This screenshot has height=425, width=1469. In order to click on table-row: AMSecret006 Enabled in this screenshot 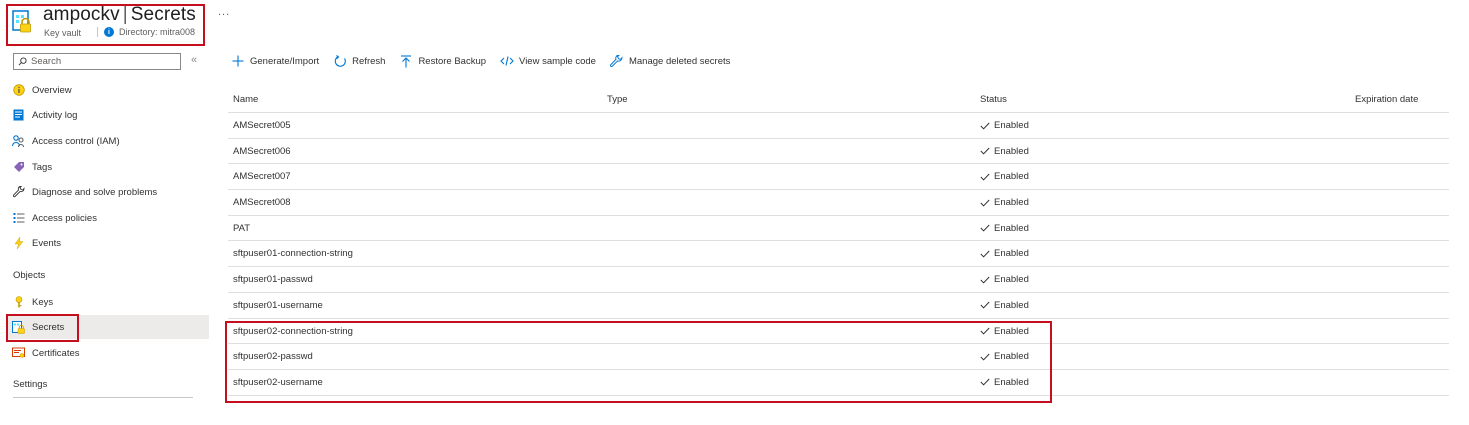, I will do `click(838, 152)`.